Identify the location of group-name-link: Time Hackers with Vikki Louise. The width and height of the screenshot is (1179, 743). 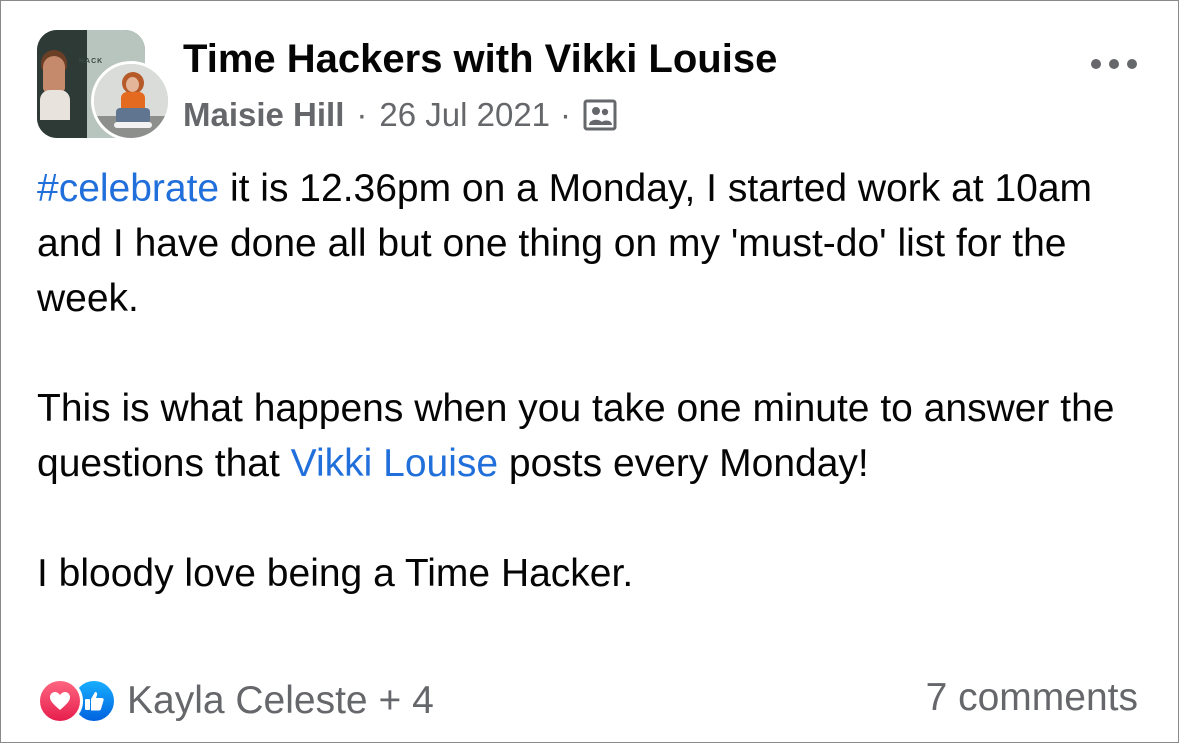
(480, 59).